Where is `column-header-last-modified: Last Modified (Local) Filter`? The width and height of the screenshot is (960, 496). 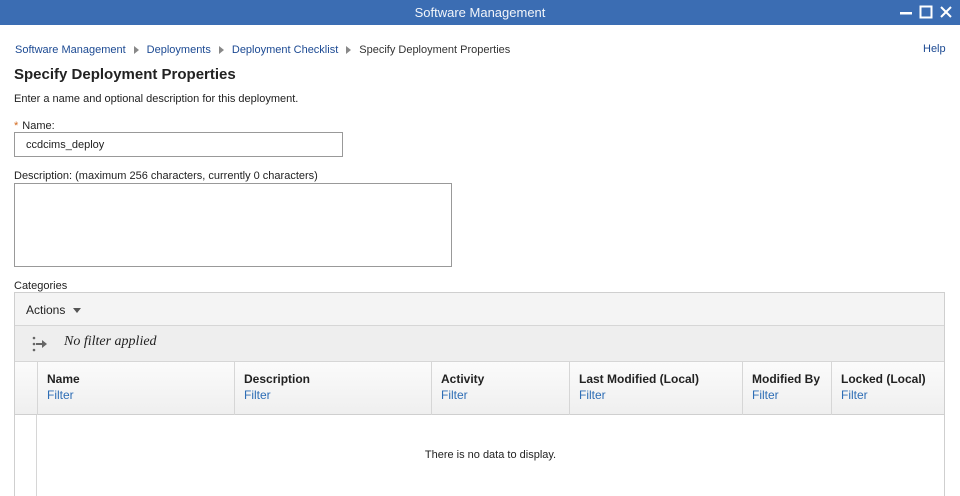
column-header-last-modified: Last Modified (Local) Filter is located at coordinates (655, 388).